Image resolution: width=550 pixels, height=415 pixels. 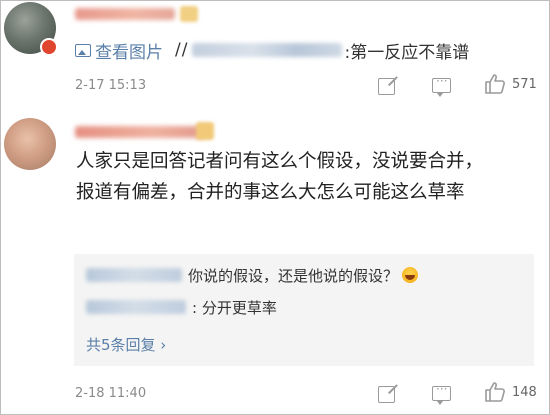 I want to click on comment1-content: 查看图片 // :第一反应不靠谱, so click(x=272, y=50).